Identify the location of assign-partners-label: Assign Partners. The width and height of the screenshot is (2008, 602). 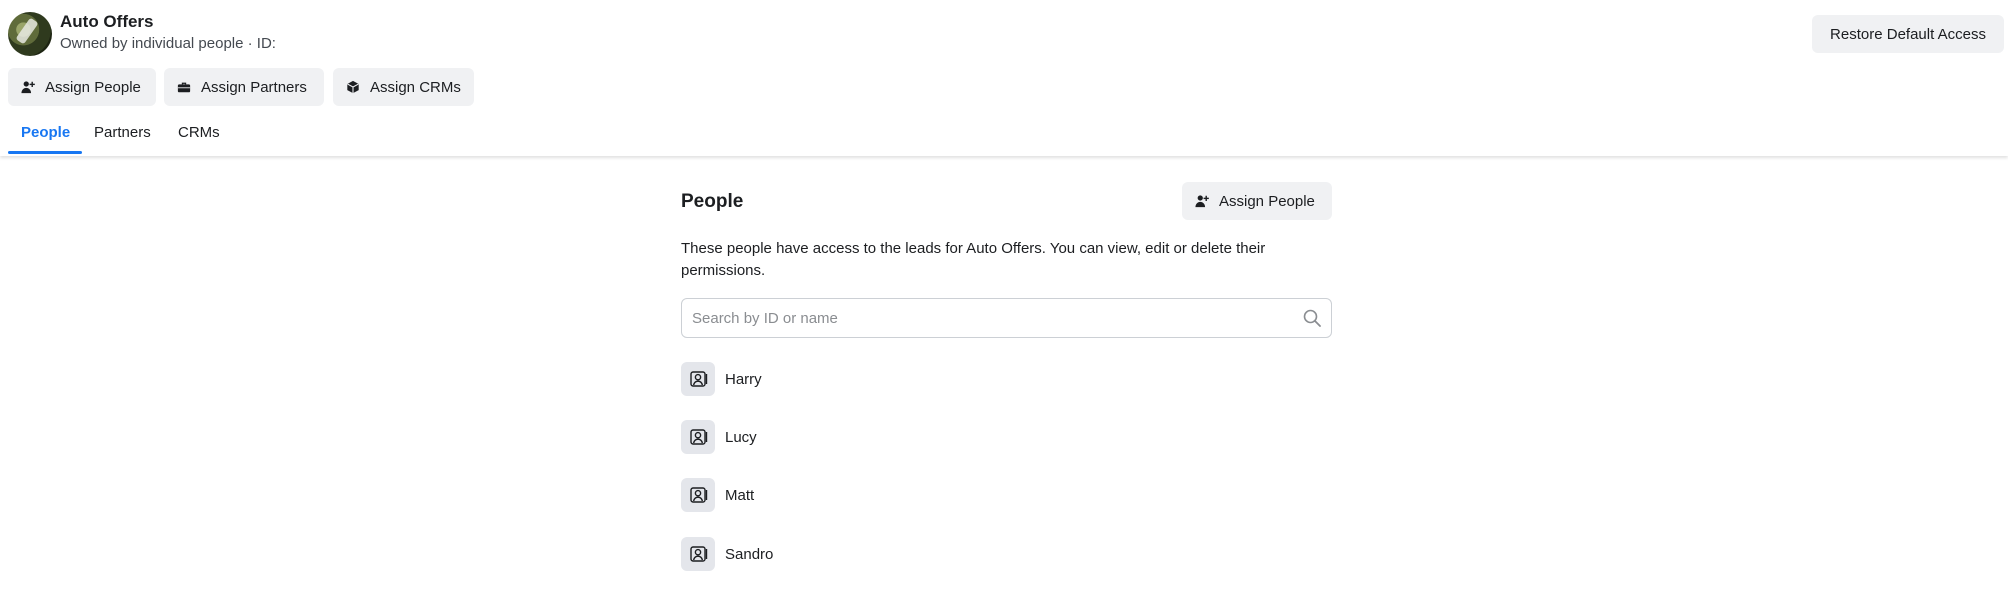
(254, 87).